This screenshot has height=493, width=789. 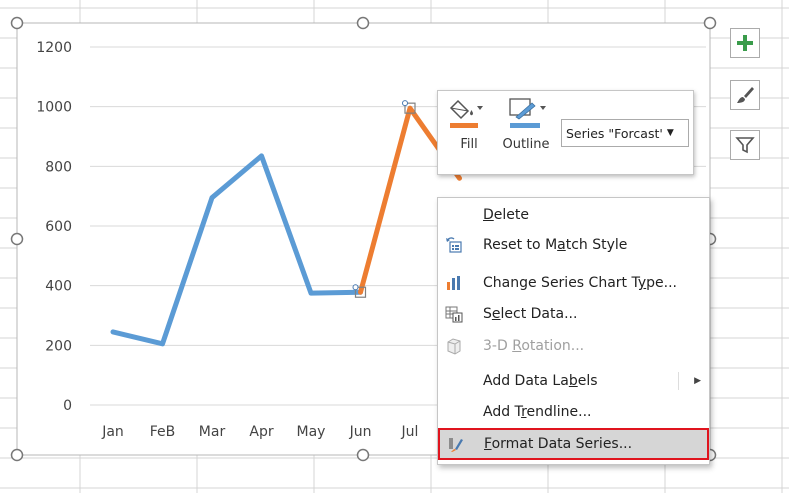 What do you see at coordinates (560, 283) in the screenshot?
I see `menu-item-label-change-a: Change Series Chart T` at bounding box center [560, 283].